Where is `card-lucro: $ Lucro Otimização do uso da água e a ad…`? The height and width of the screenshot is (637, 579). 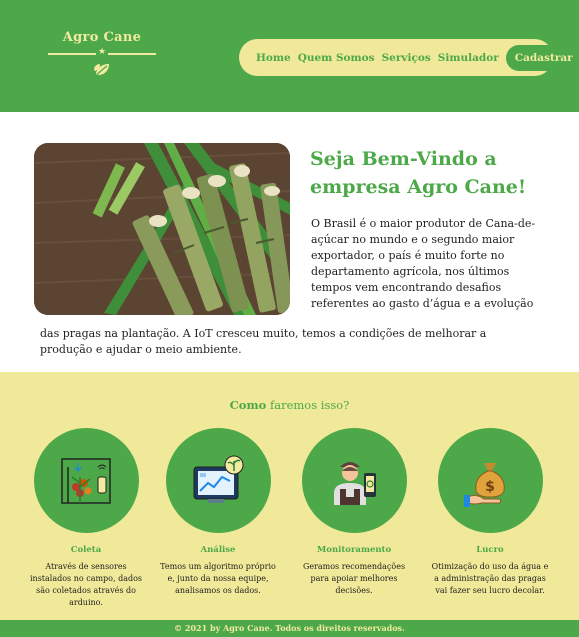 card-lucro: $ Lucro Otimização do uso da água e a ad… is located at coordinates (490, 512).